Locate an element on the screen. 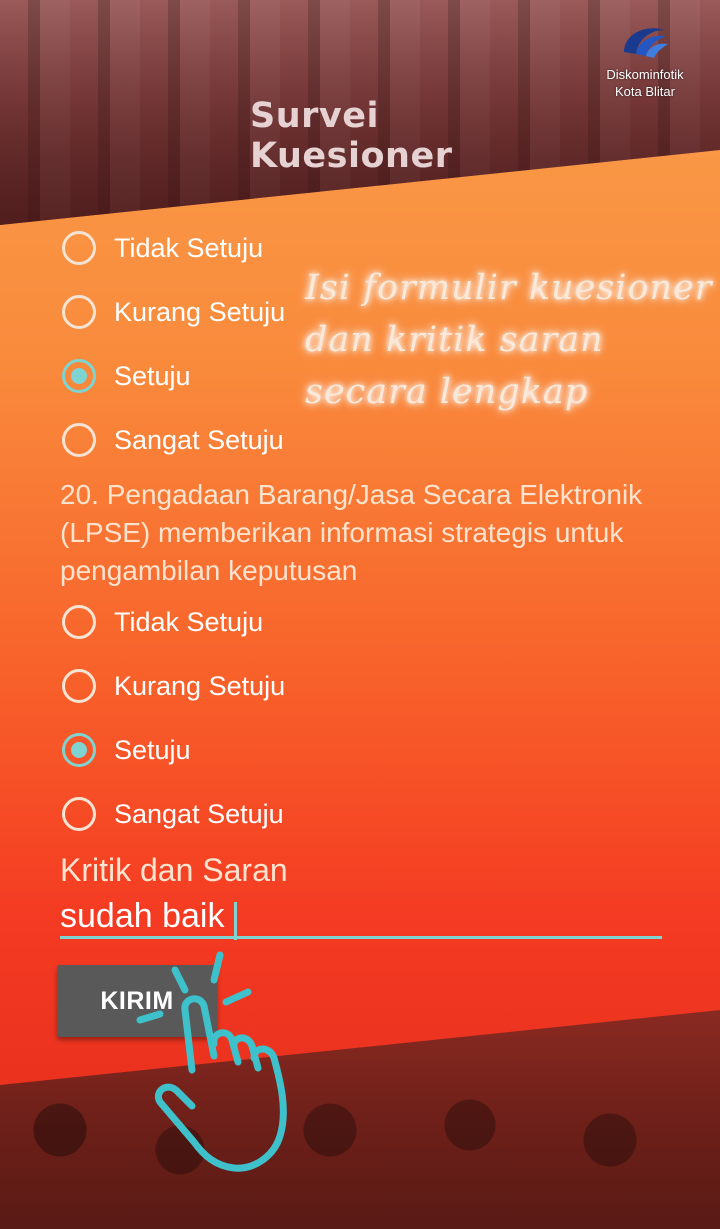 Image resolution: width=720 pixels, height=1229 pixels. logo-icon is located at coordinates (646, 43).